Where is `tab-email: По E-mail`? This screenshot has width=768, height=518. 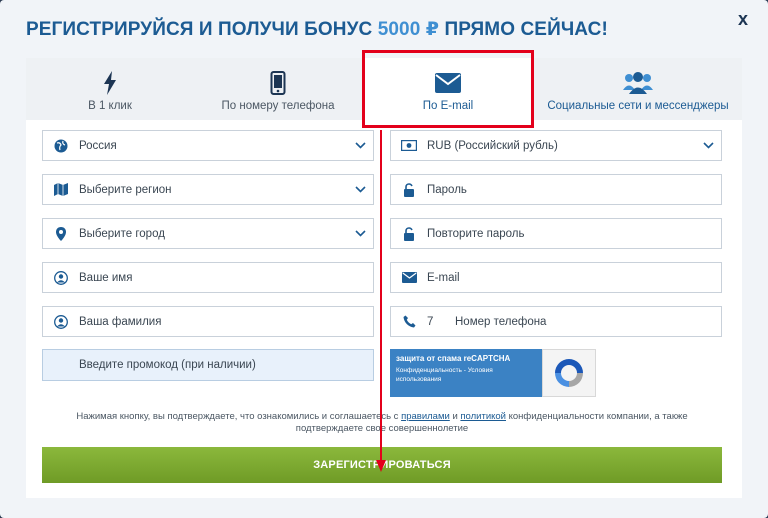 tab-email: По E-mail is located at coordinates (448, 89).